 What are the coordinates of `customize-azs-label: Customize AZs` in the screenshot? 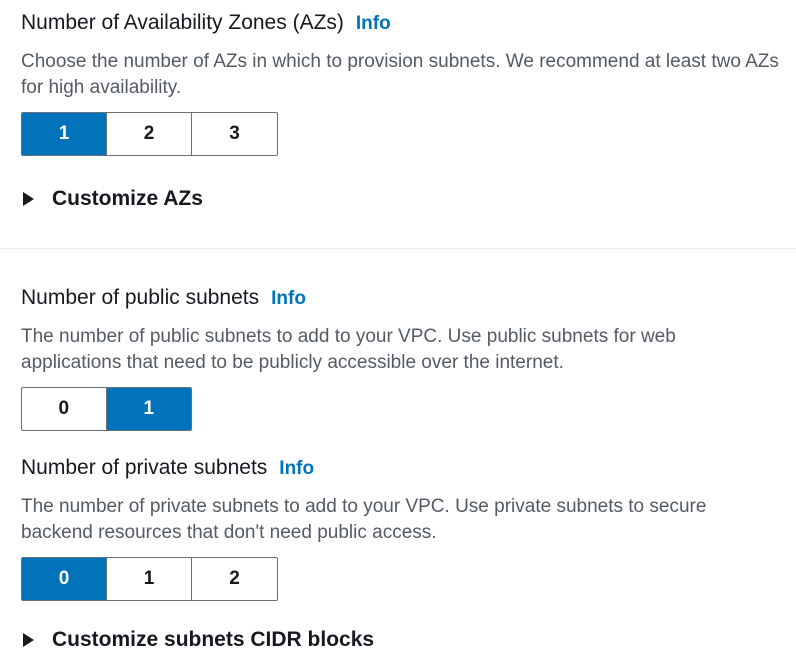 It's located at (127, 198).